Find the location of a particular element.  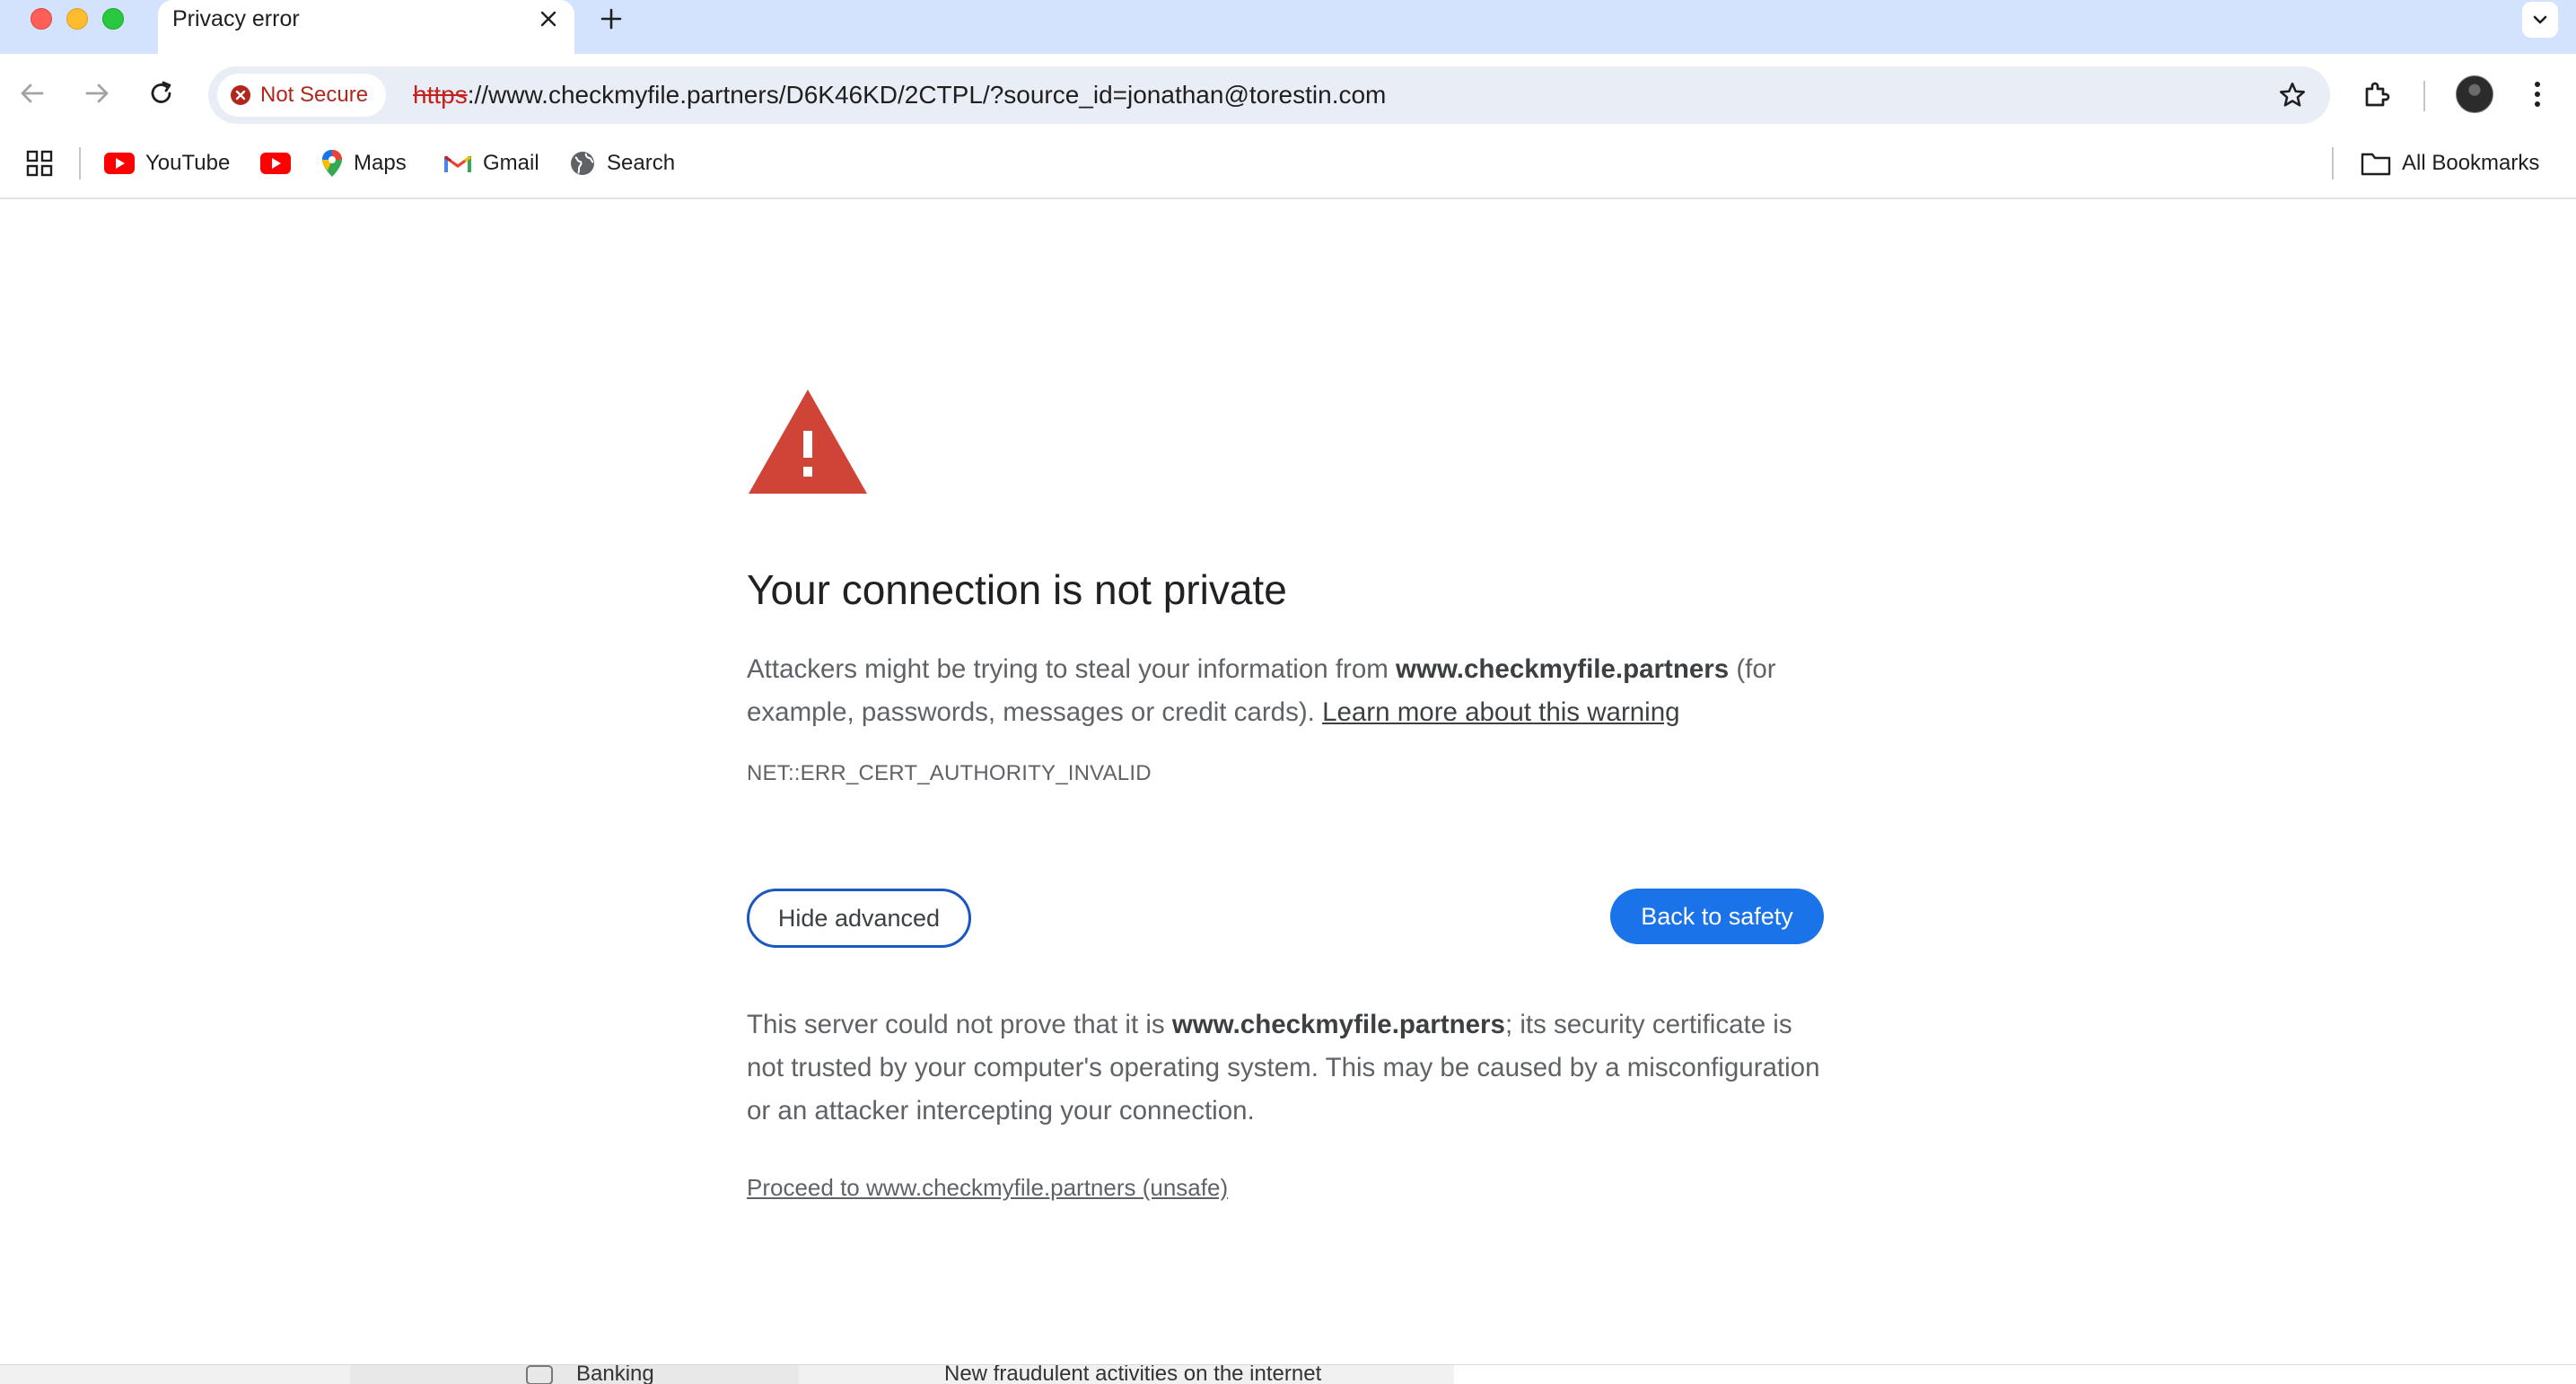

gmail-icon is located at coordinates (457, 163).